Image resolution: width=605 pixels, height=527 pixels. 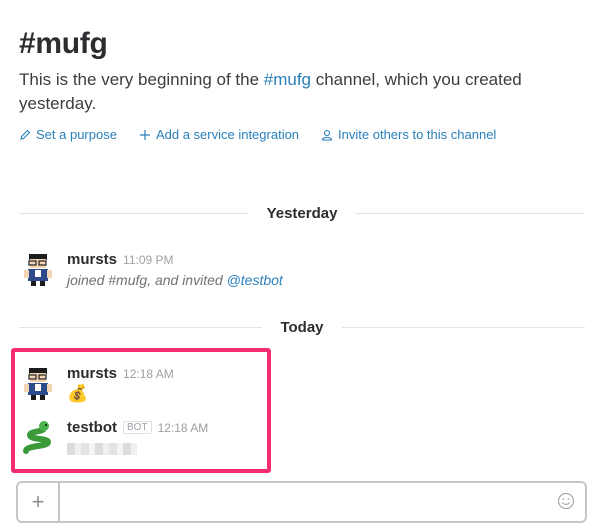 I want to click on blurred-message-text, so click(x=102, y=449).